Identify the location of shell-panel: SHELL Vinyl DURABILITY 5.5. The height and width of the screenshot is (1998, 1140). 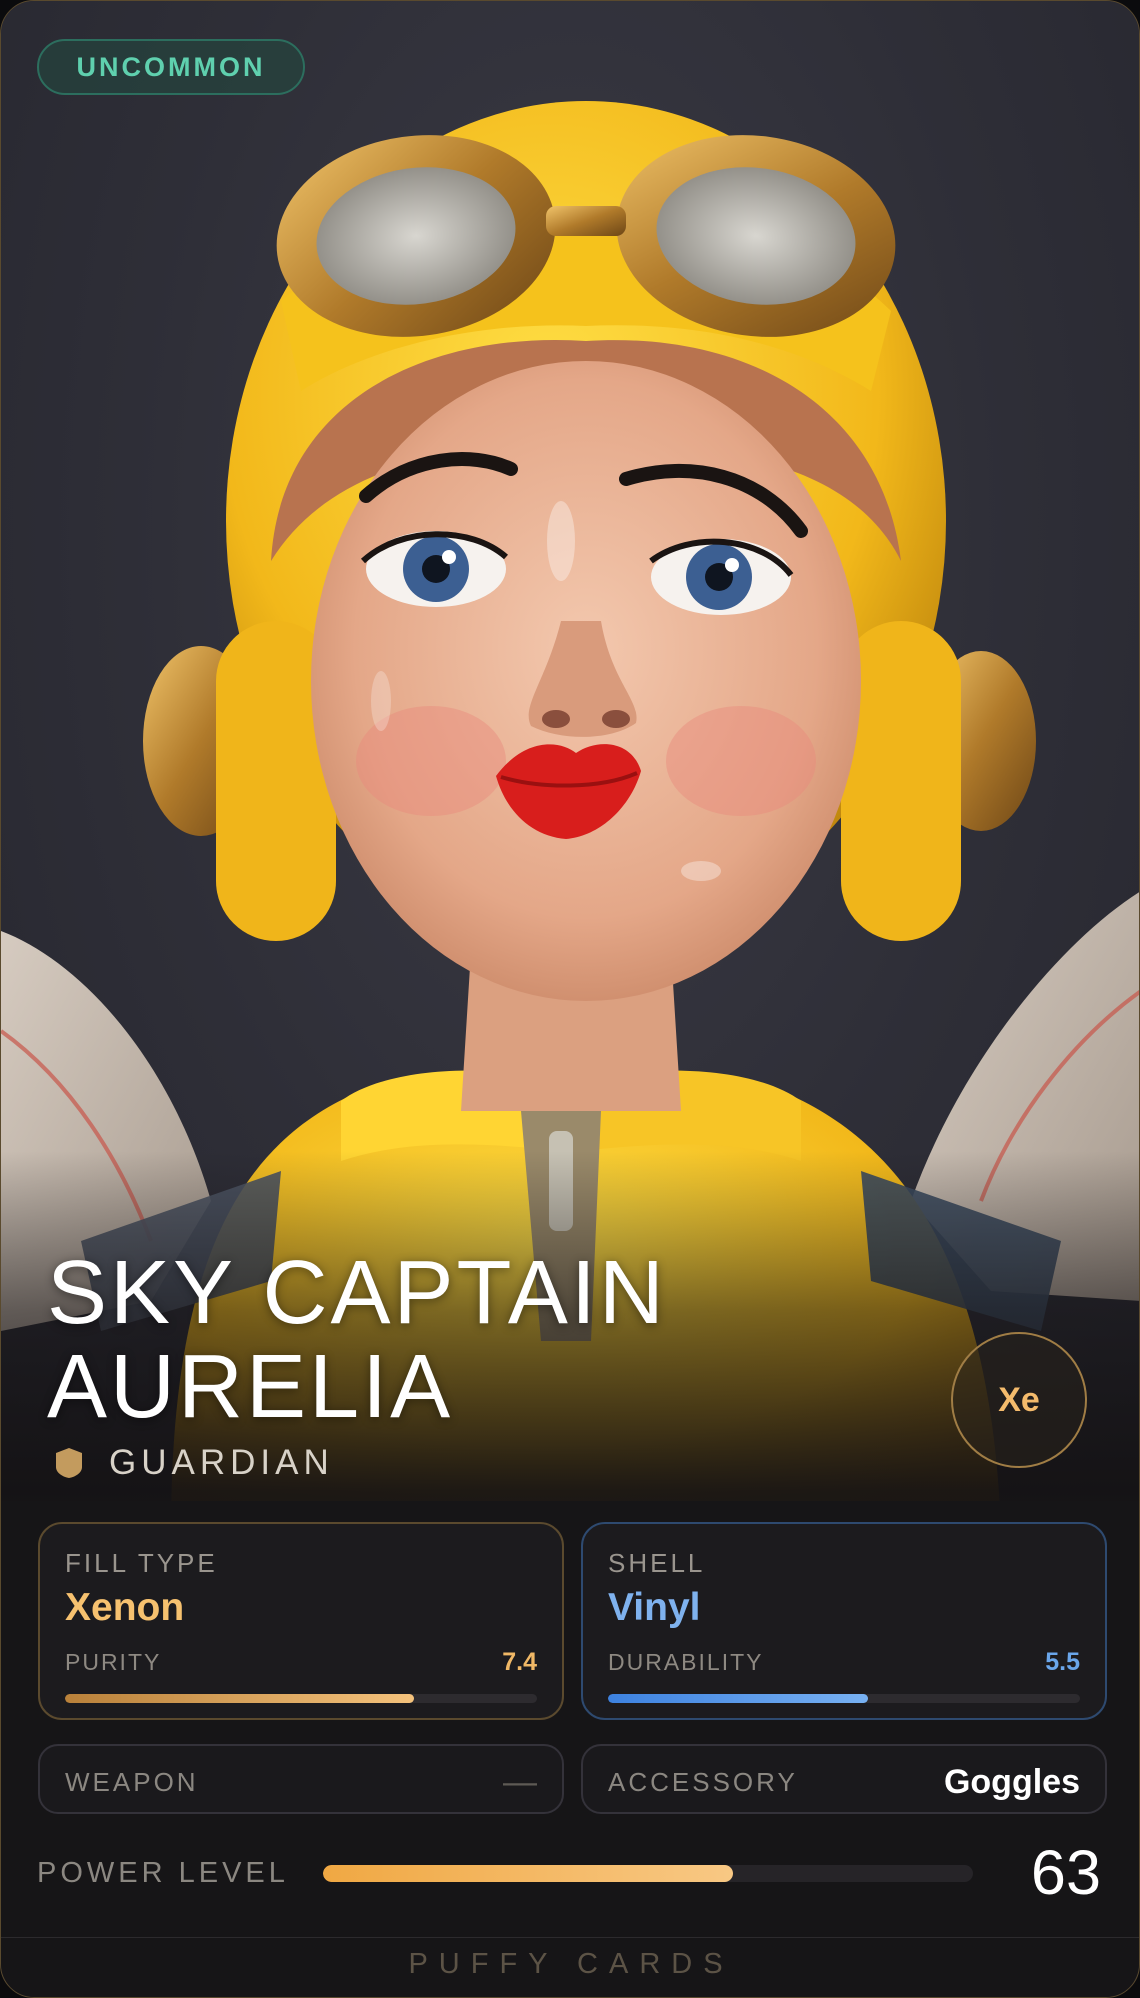
(844, 1621).